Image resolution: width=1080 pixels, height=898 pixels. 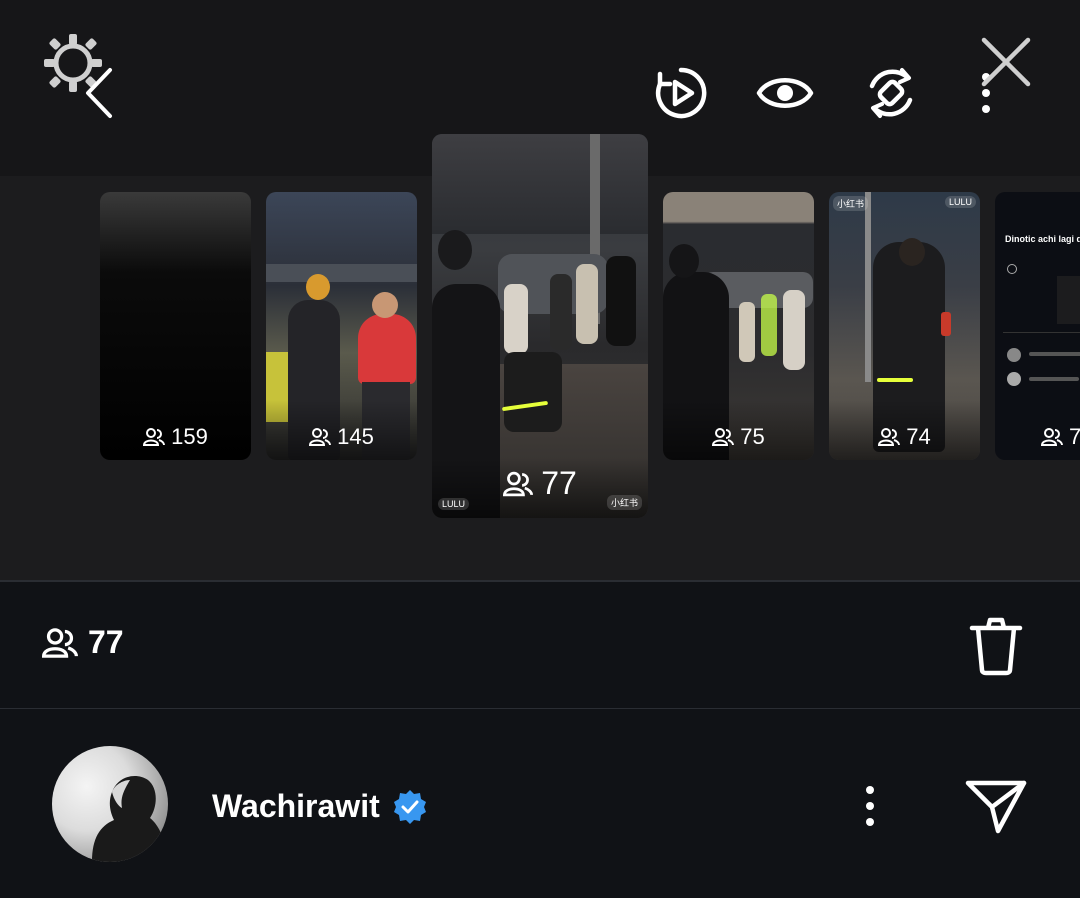 I want to click on trash-icon, so click(x=996, y=646).